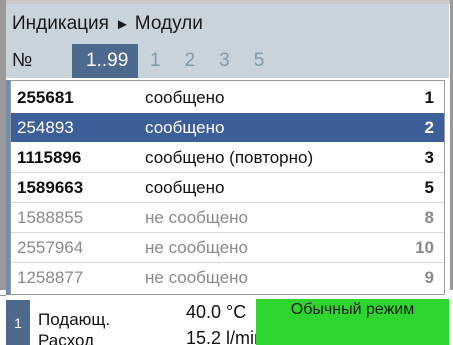 The image size is (453, 345). Describe the element at coordinates (155, 61) in the screenshot. I see `tab-1: 1` at that location.